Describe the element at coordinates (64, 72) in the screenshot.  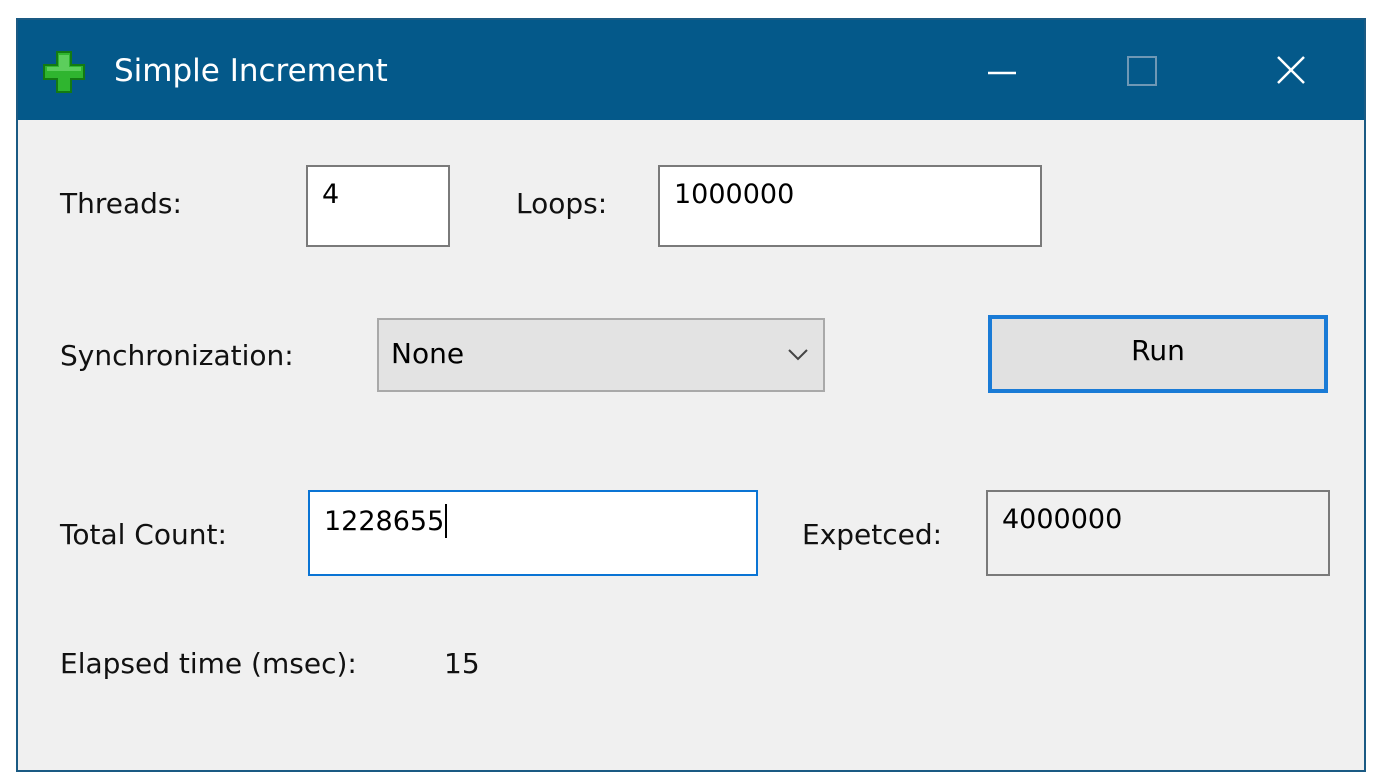
I see `green-plus-icon` at that location.